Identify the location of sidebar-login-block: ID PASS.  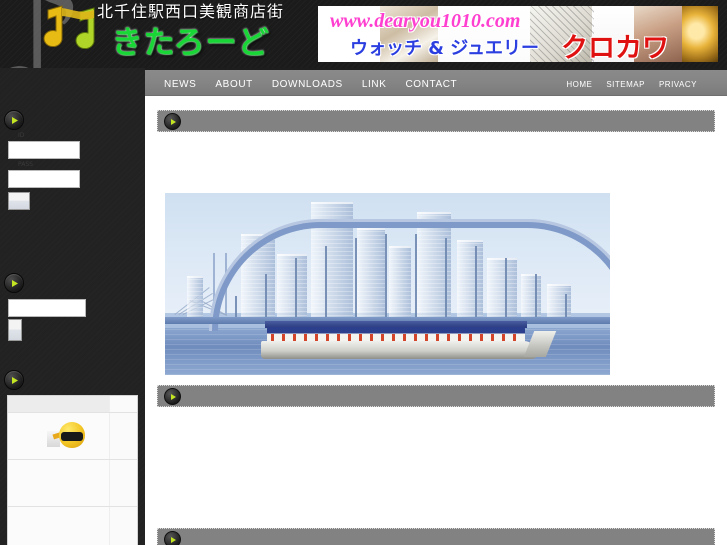
(72, 160).